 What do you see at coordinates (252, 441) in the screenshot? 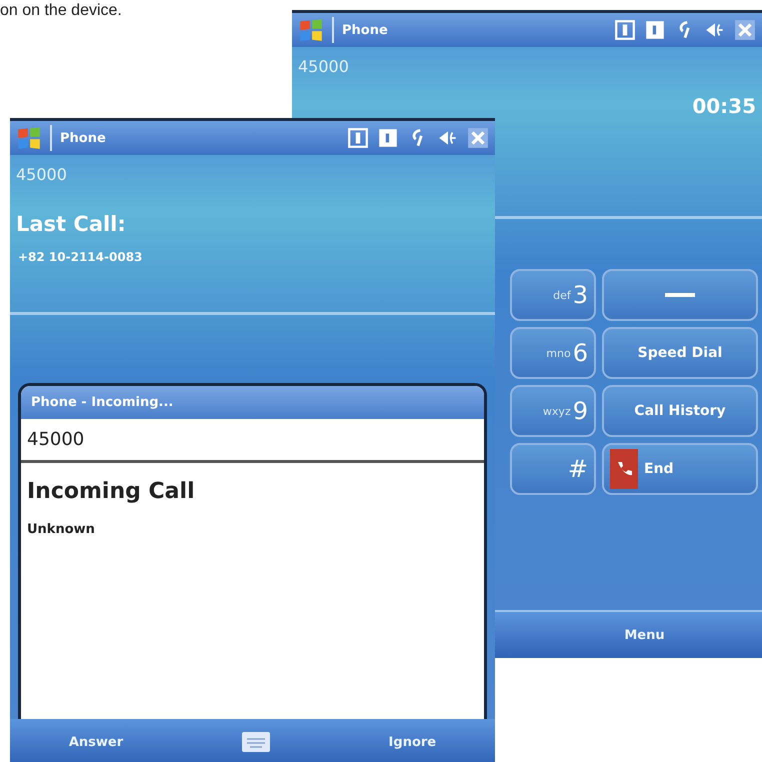
I see `caller-number: 45000` at bounding box center [252, 441].